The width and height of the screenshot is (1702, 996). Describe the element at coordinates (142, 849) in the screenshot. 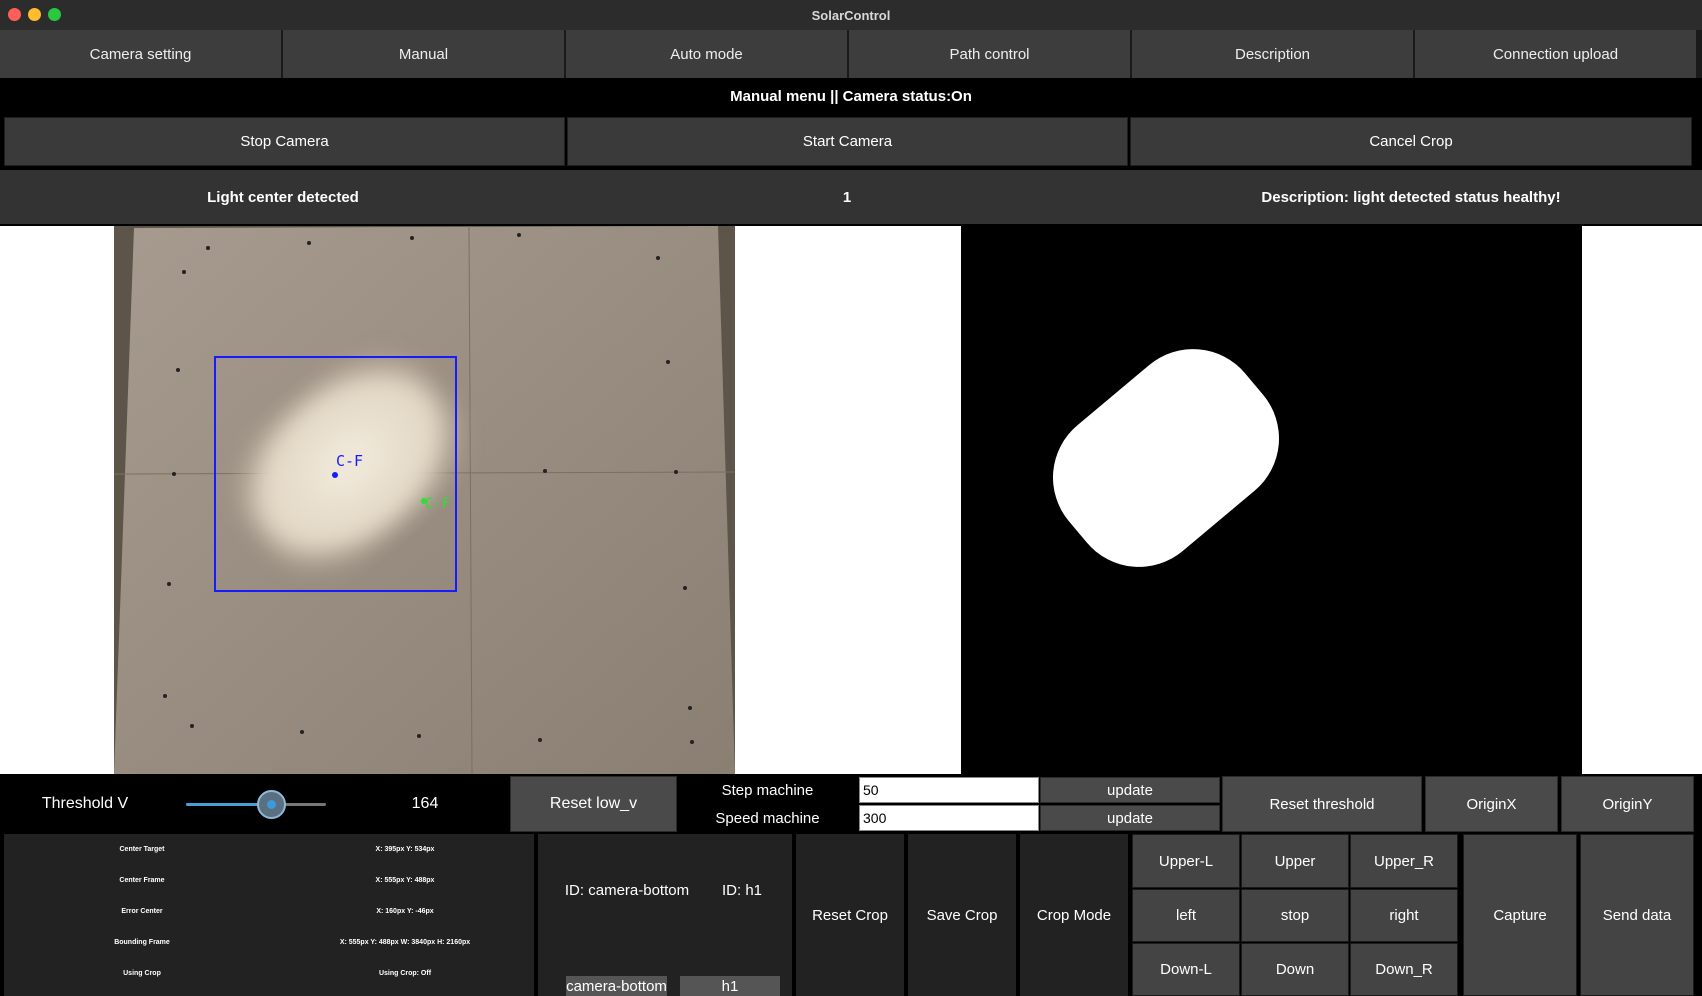

I see `readout-label: Center Target` at that location.